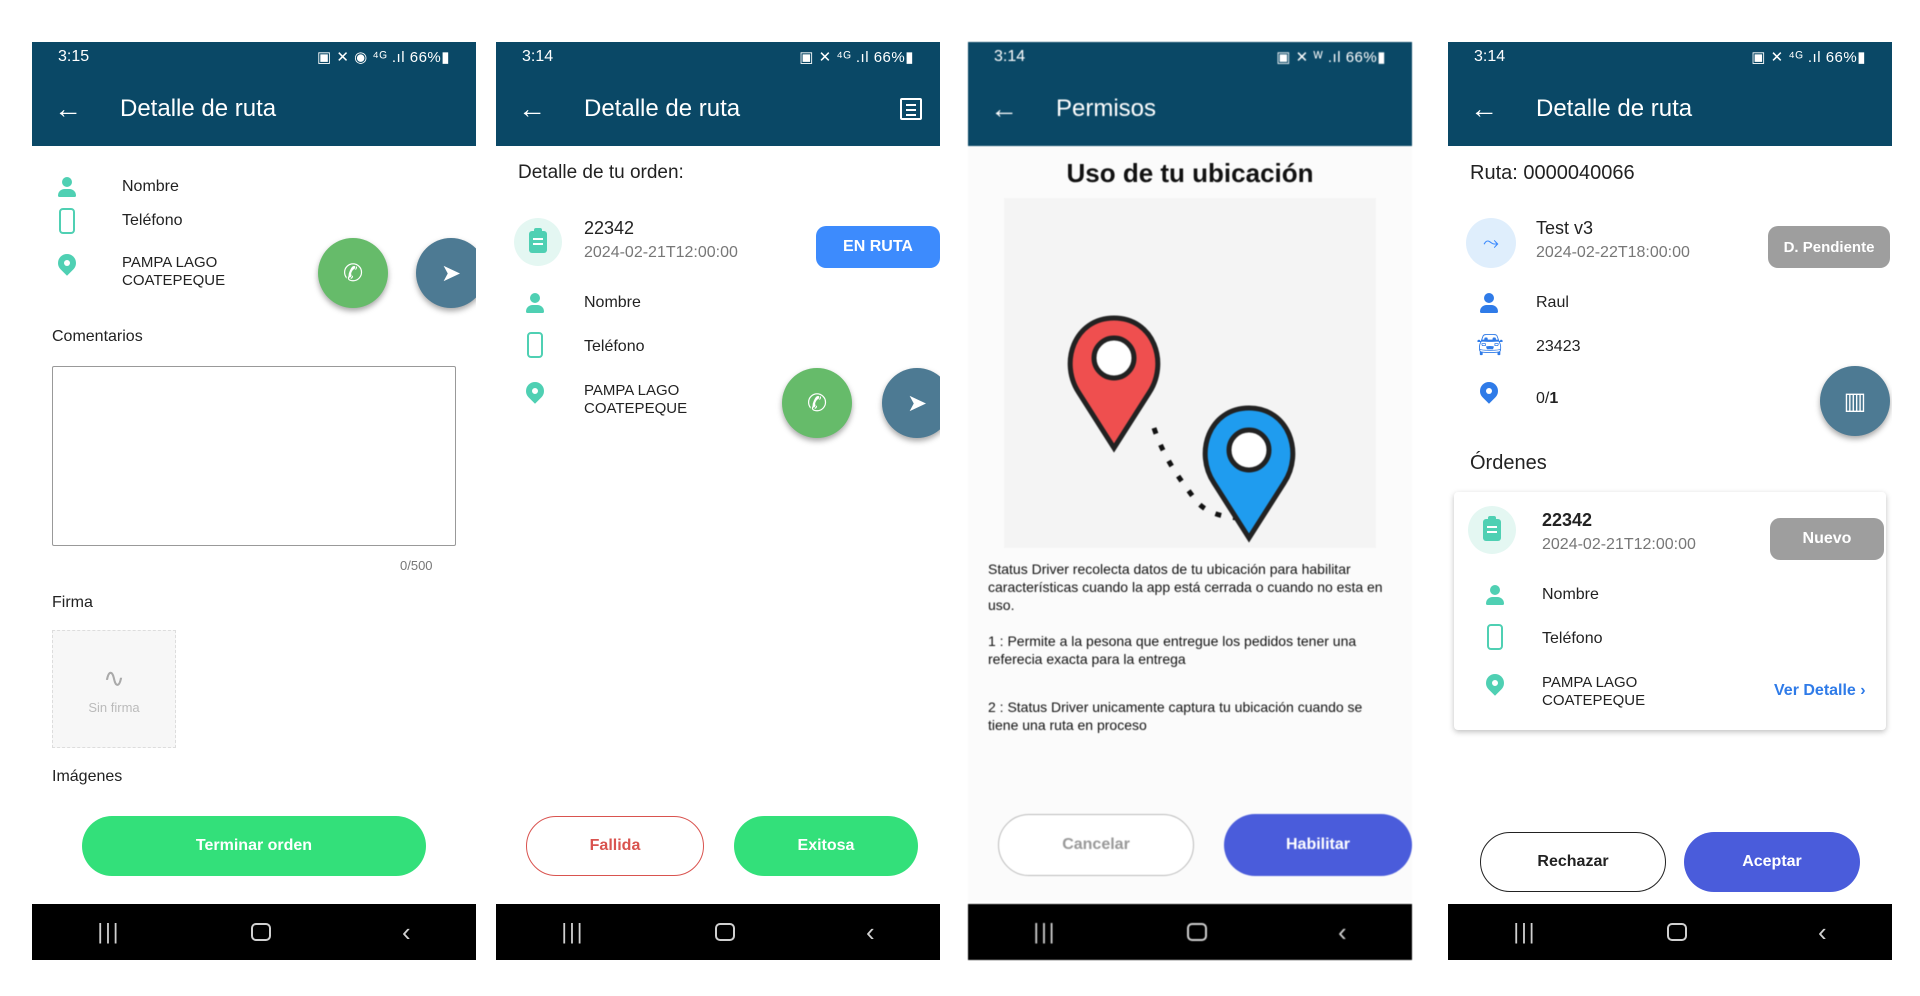  What do you see at coordinates (416, 565) in the screenshot?
I see `comments-counter: 0/500` at bounding box center [416, 565].